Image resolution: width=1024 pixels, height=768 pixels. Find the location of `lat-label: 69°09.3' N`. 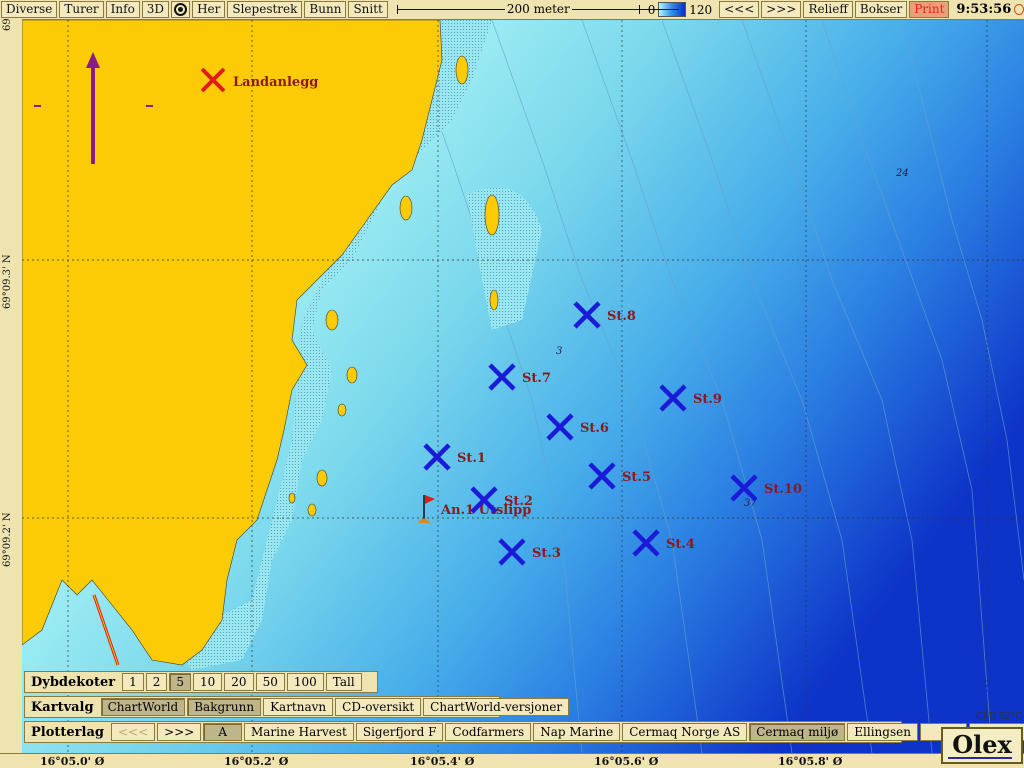

lat-label: 69°09.3' N is located at coordinates (7, 281).